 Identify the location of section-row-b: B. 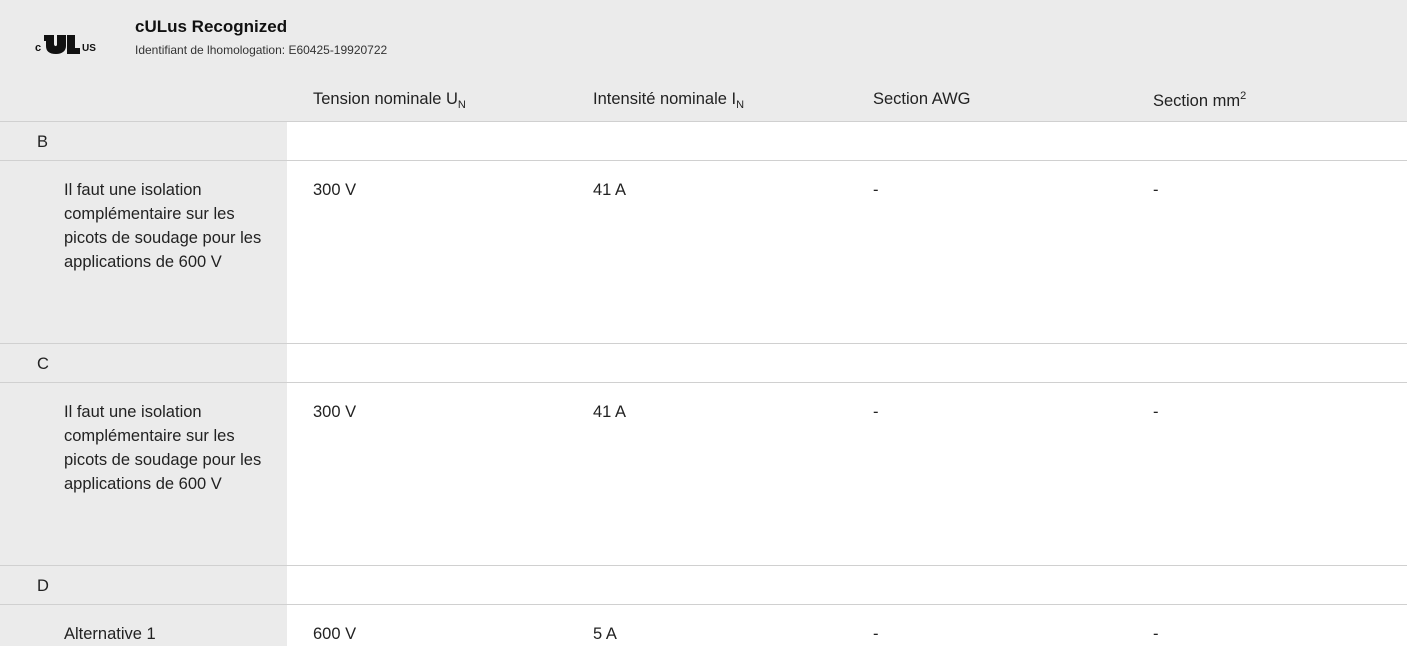
(703, 140).